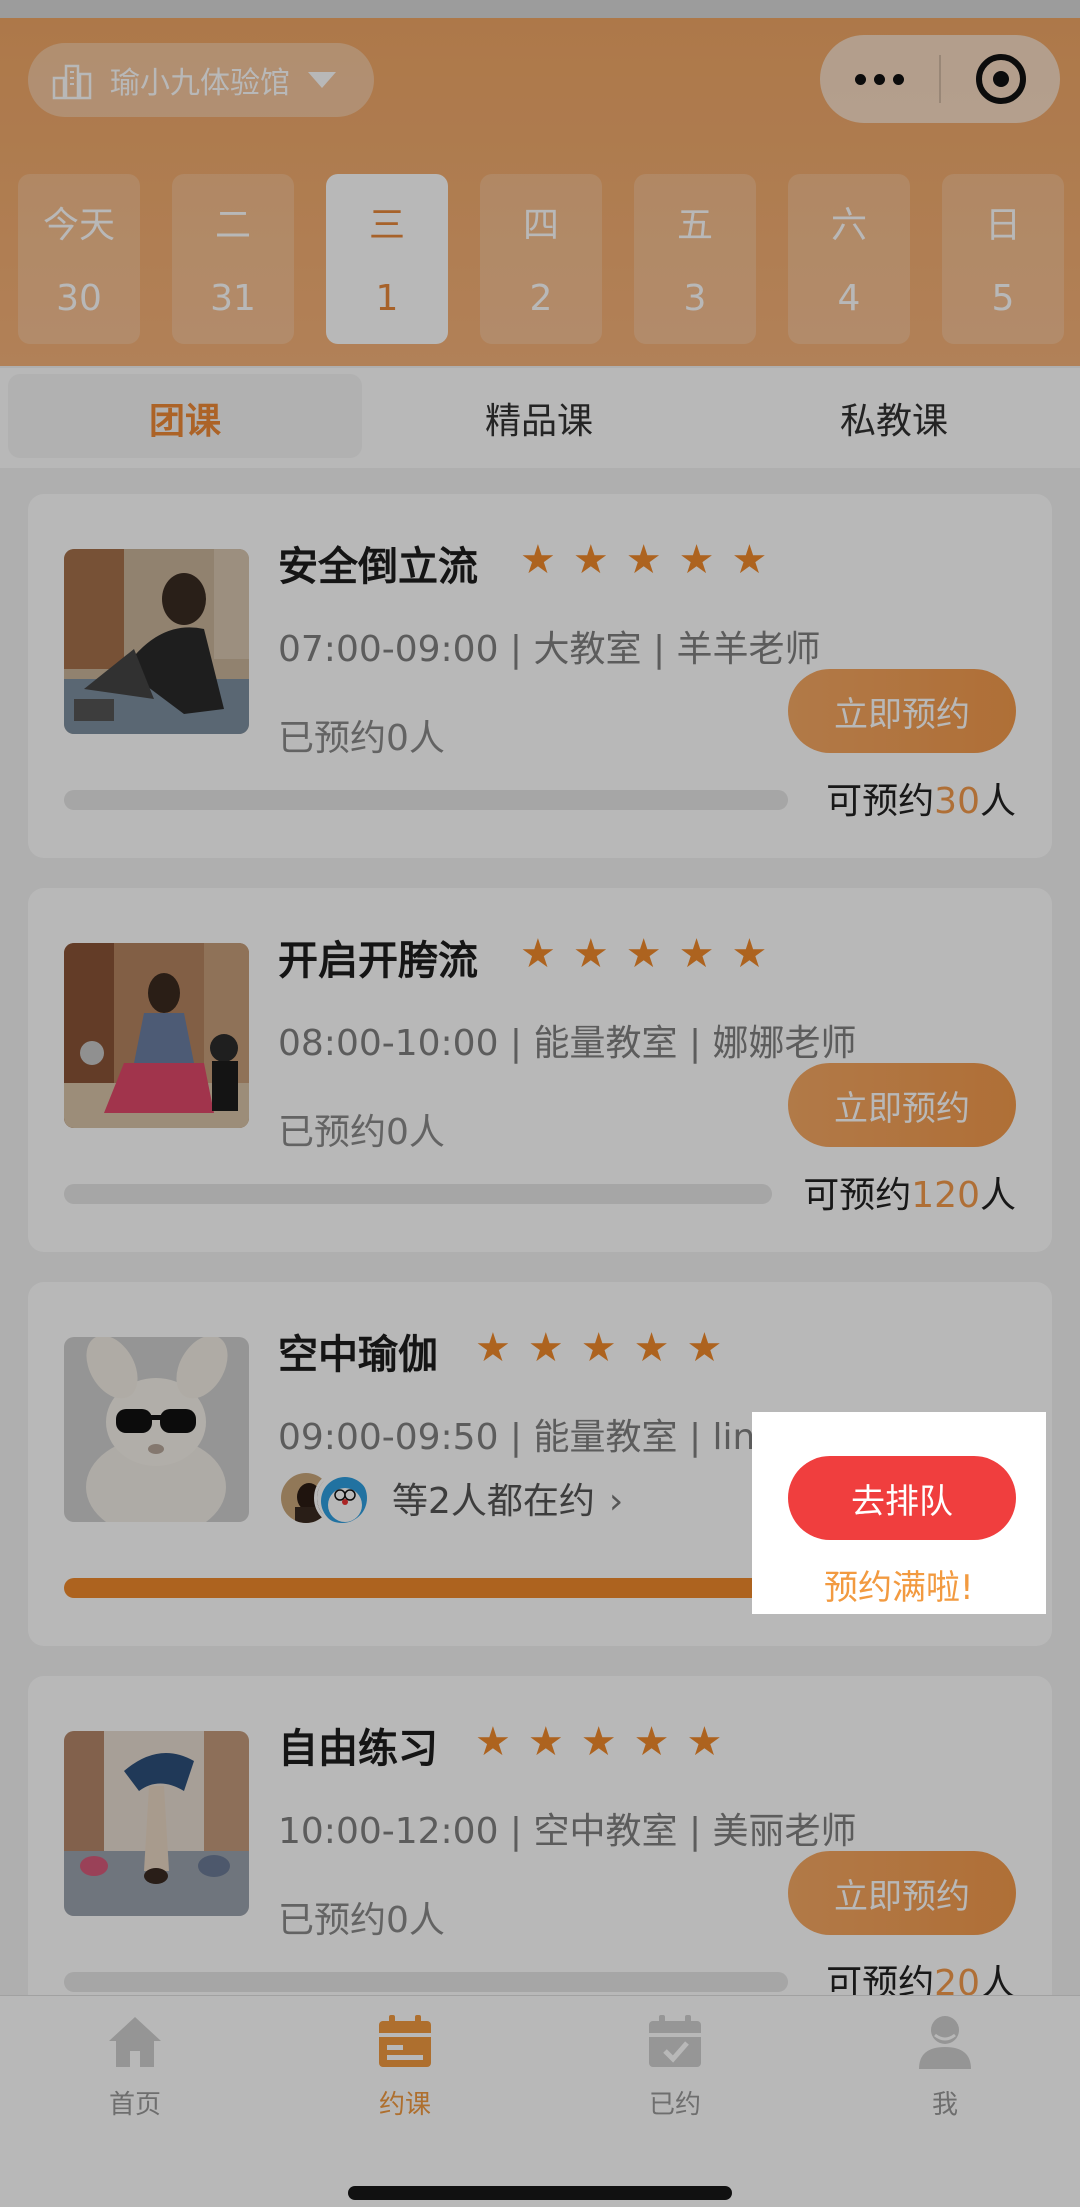 Image resolution: width=1080 pixels, height=2207 pixels. I want to click on waiting-list-link: 等2人都在约 ›, so click(507, 1498).